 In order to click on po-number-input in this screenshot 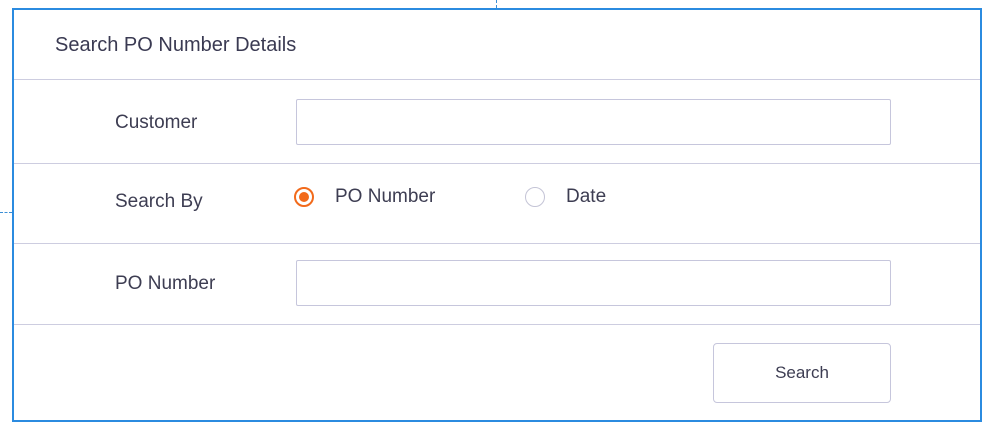, I will do `click(593, 283)`.